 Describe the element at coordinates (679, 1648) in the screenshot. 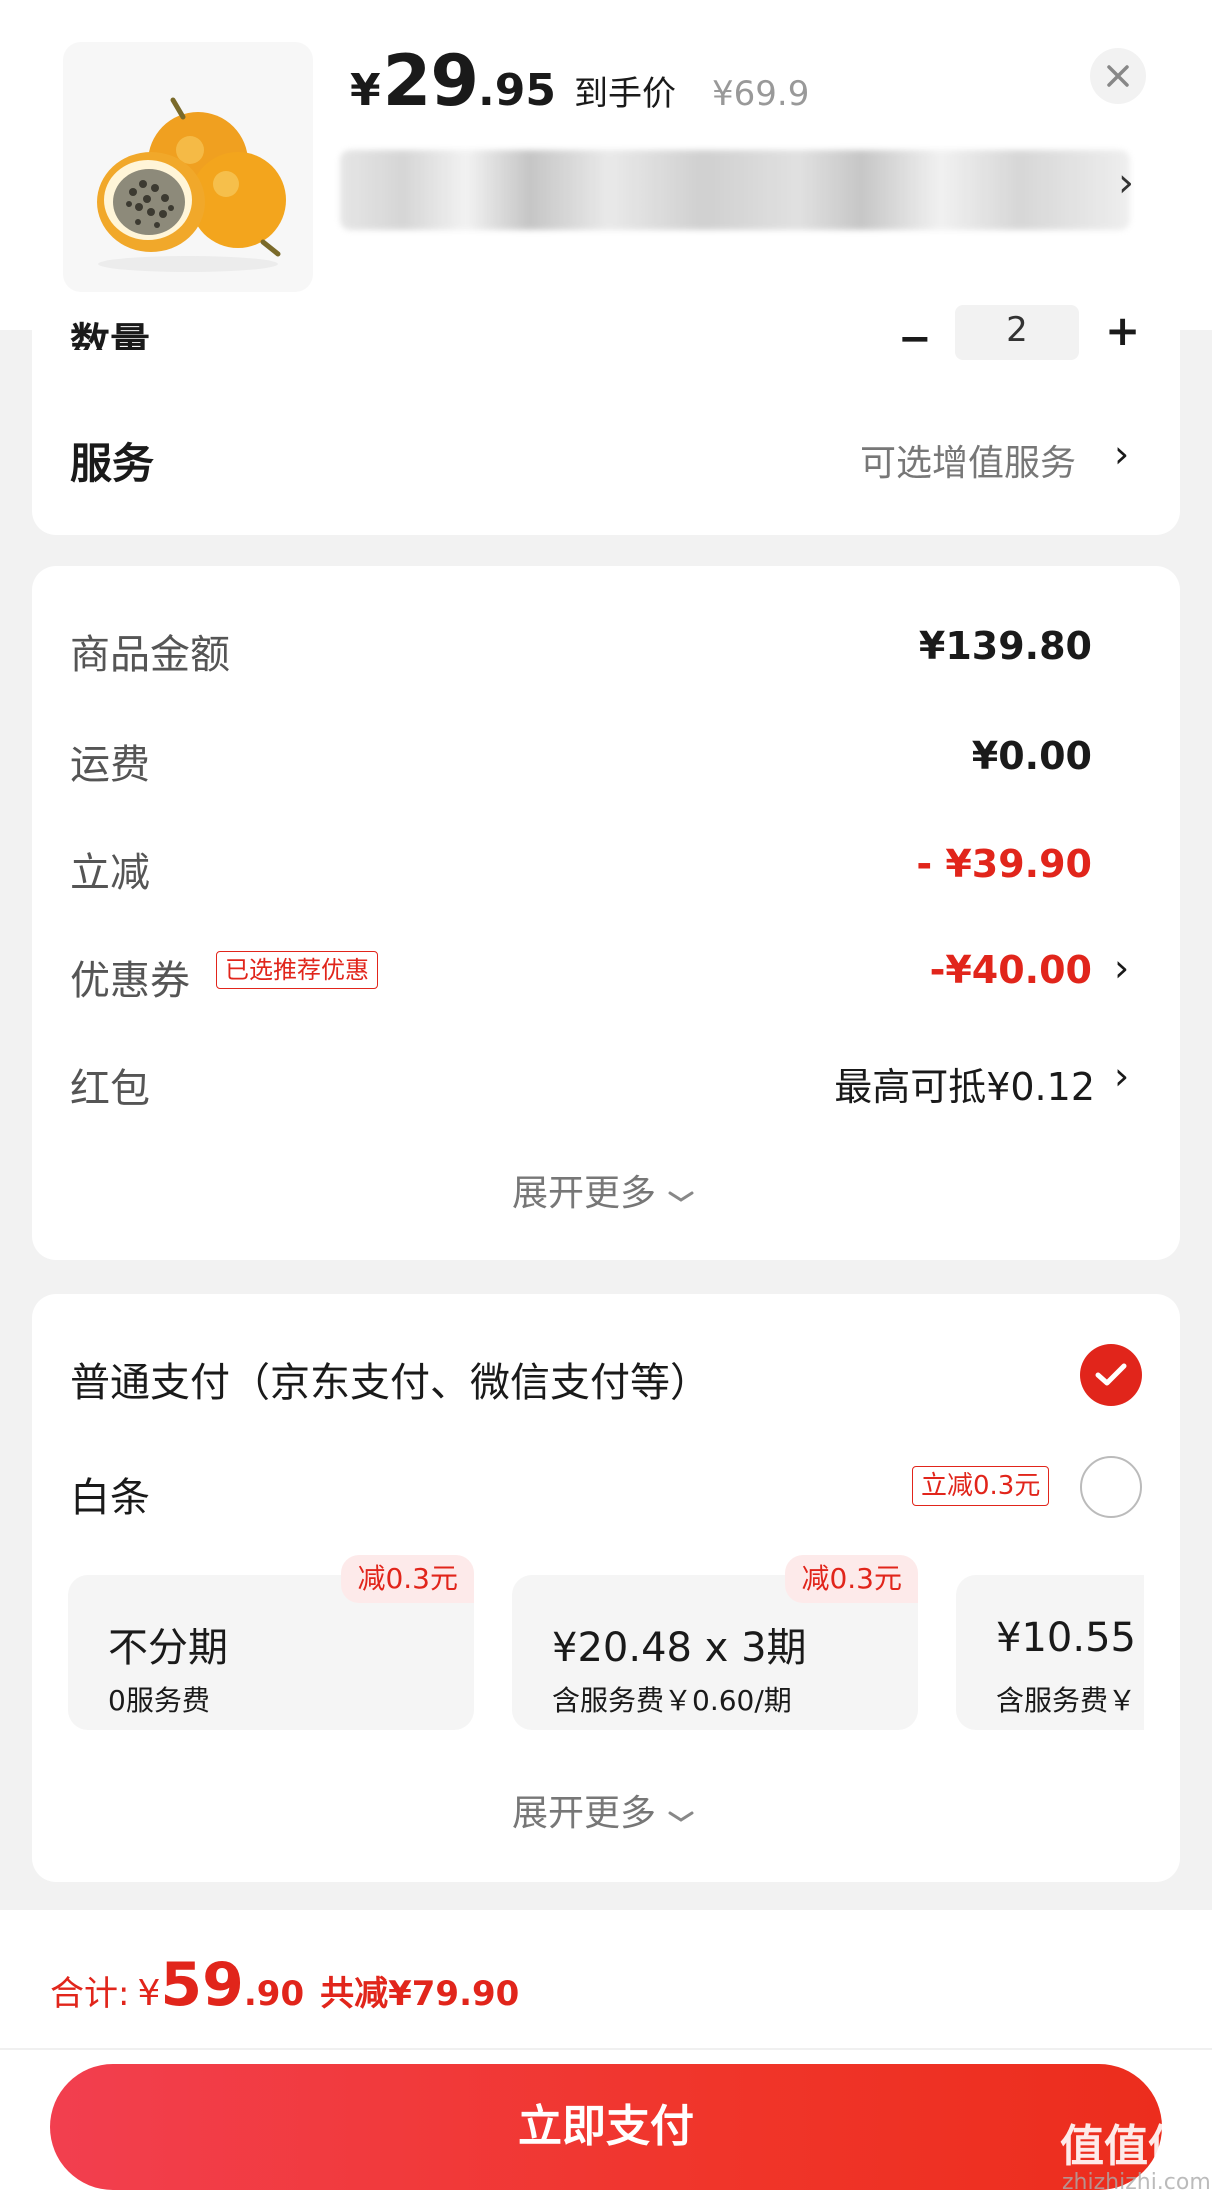

I see `installment-title: ¥20.48 x 3期` at that location.